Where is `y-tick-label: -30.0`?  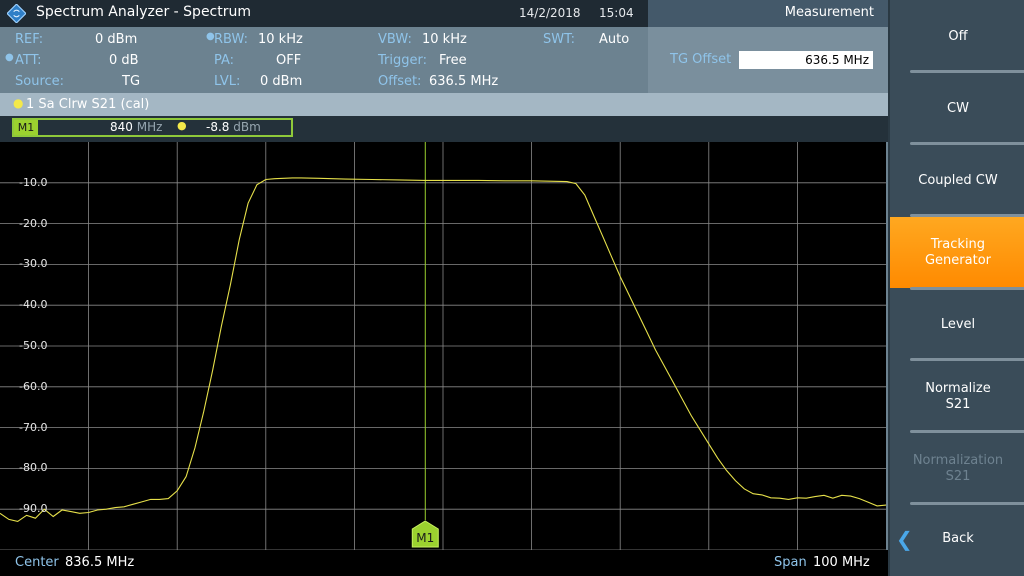
y-tick-label: -30.0 is located at coordinates (33, 264).